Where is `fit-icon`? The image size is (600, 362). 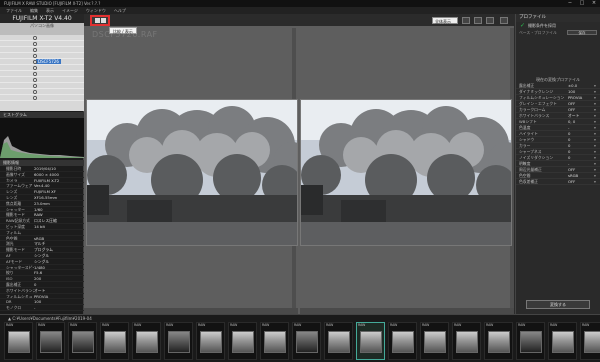
fit-icon is located at coordinates (466, 20).